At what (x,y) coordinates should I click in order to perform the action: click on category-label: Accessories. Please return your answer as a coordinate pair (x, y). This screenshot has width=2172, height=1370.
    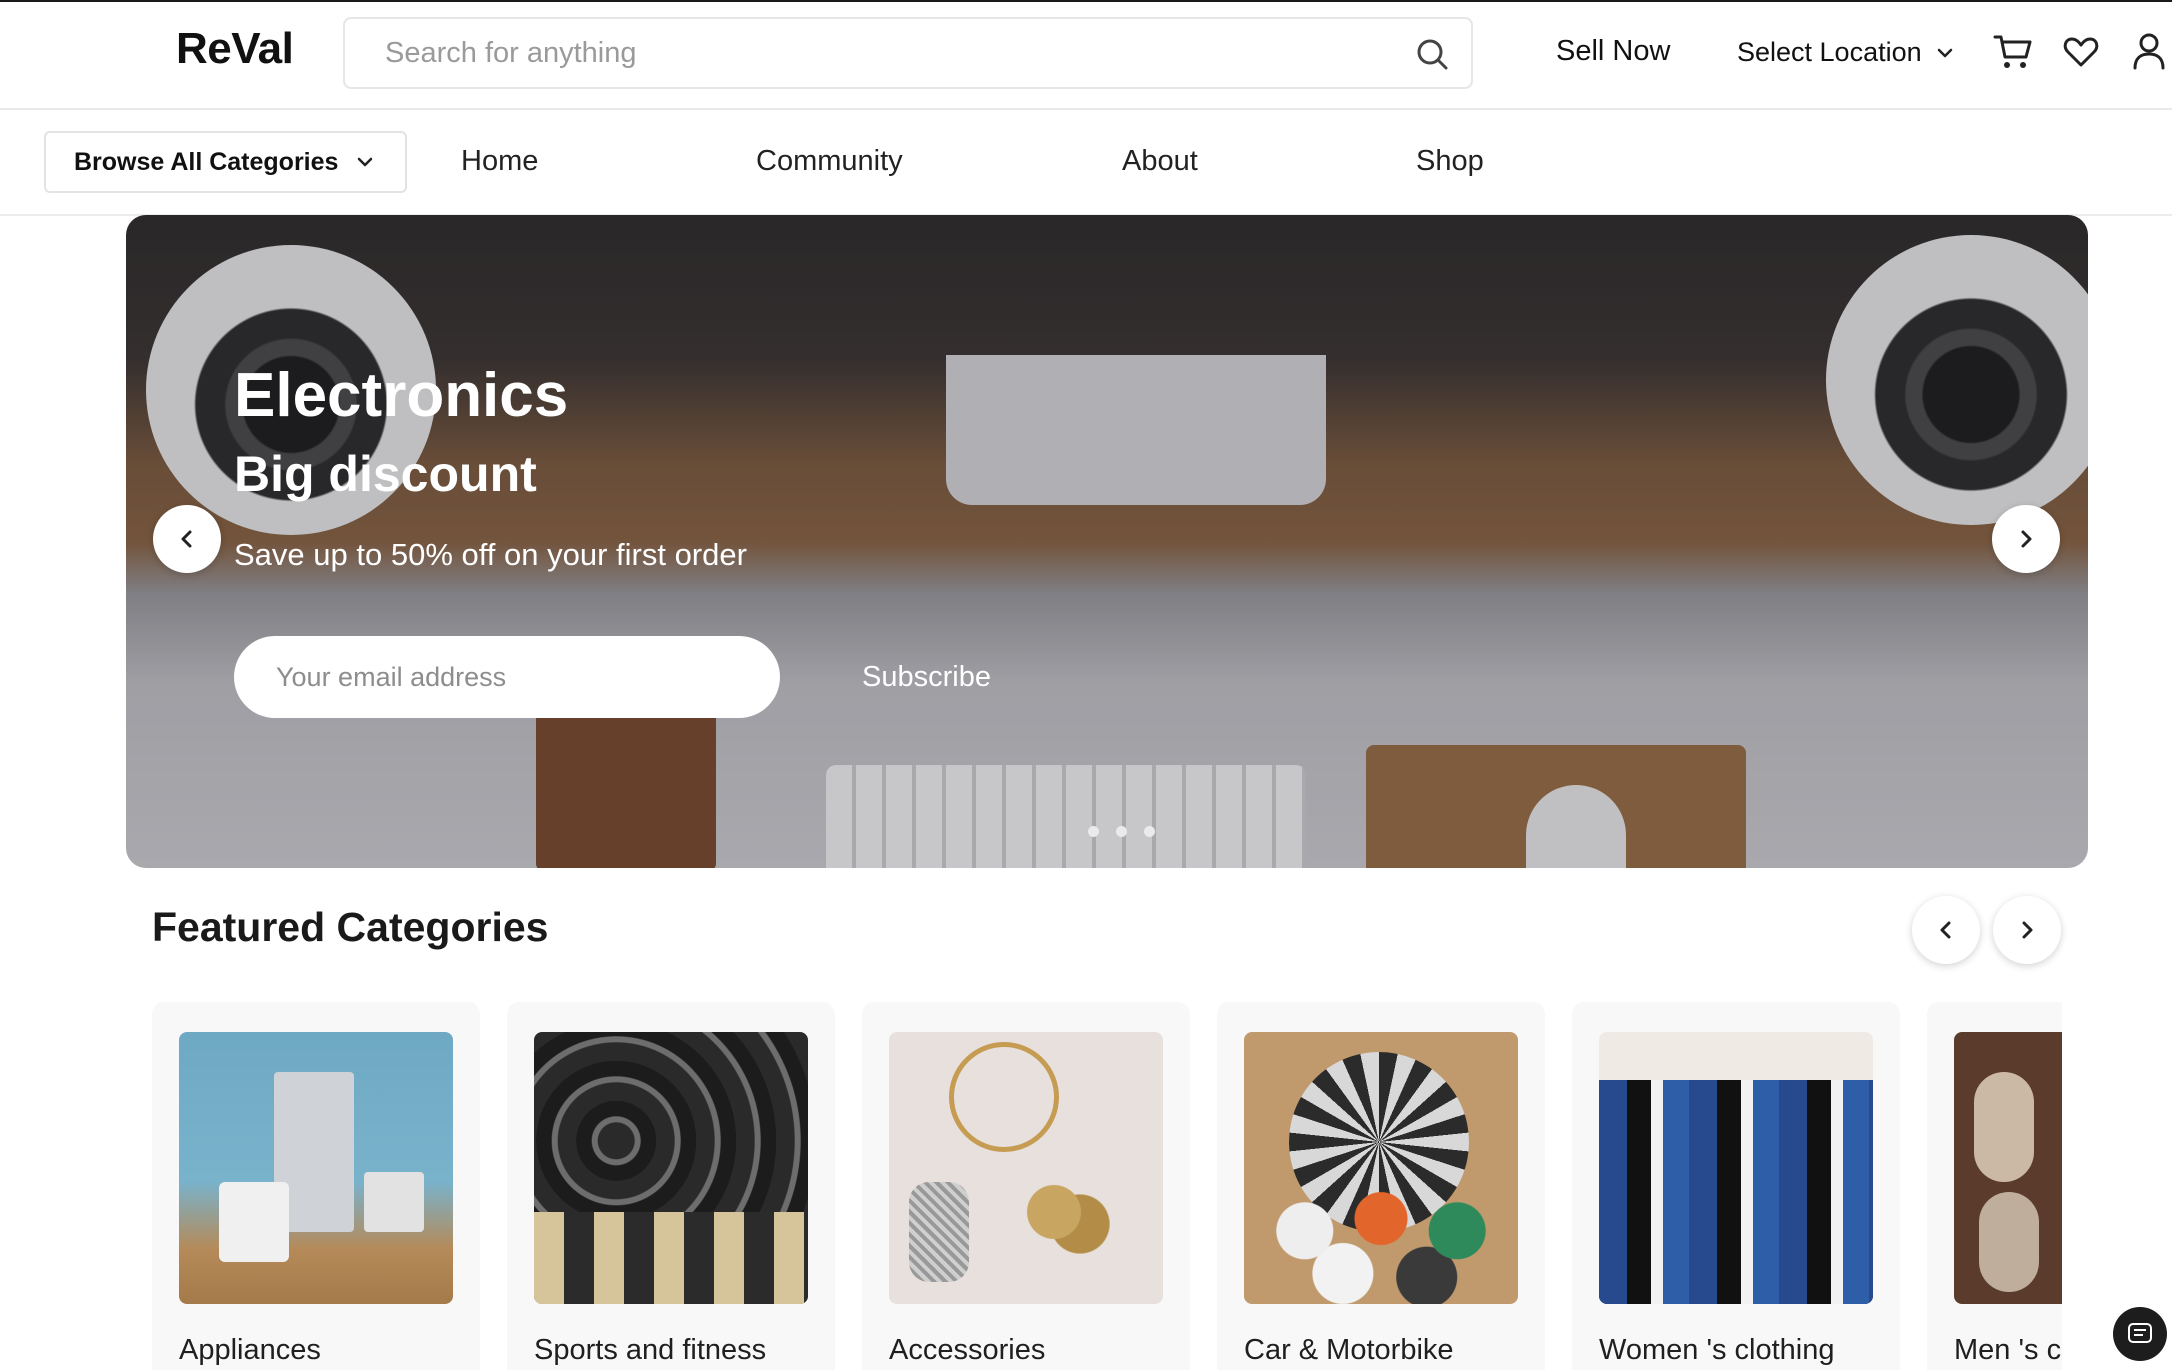
    Looking at the image, I should click on (967, 1350).